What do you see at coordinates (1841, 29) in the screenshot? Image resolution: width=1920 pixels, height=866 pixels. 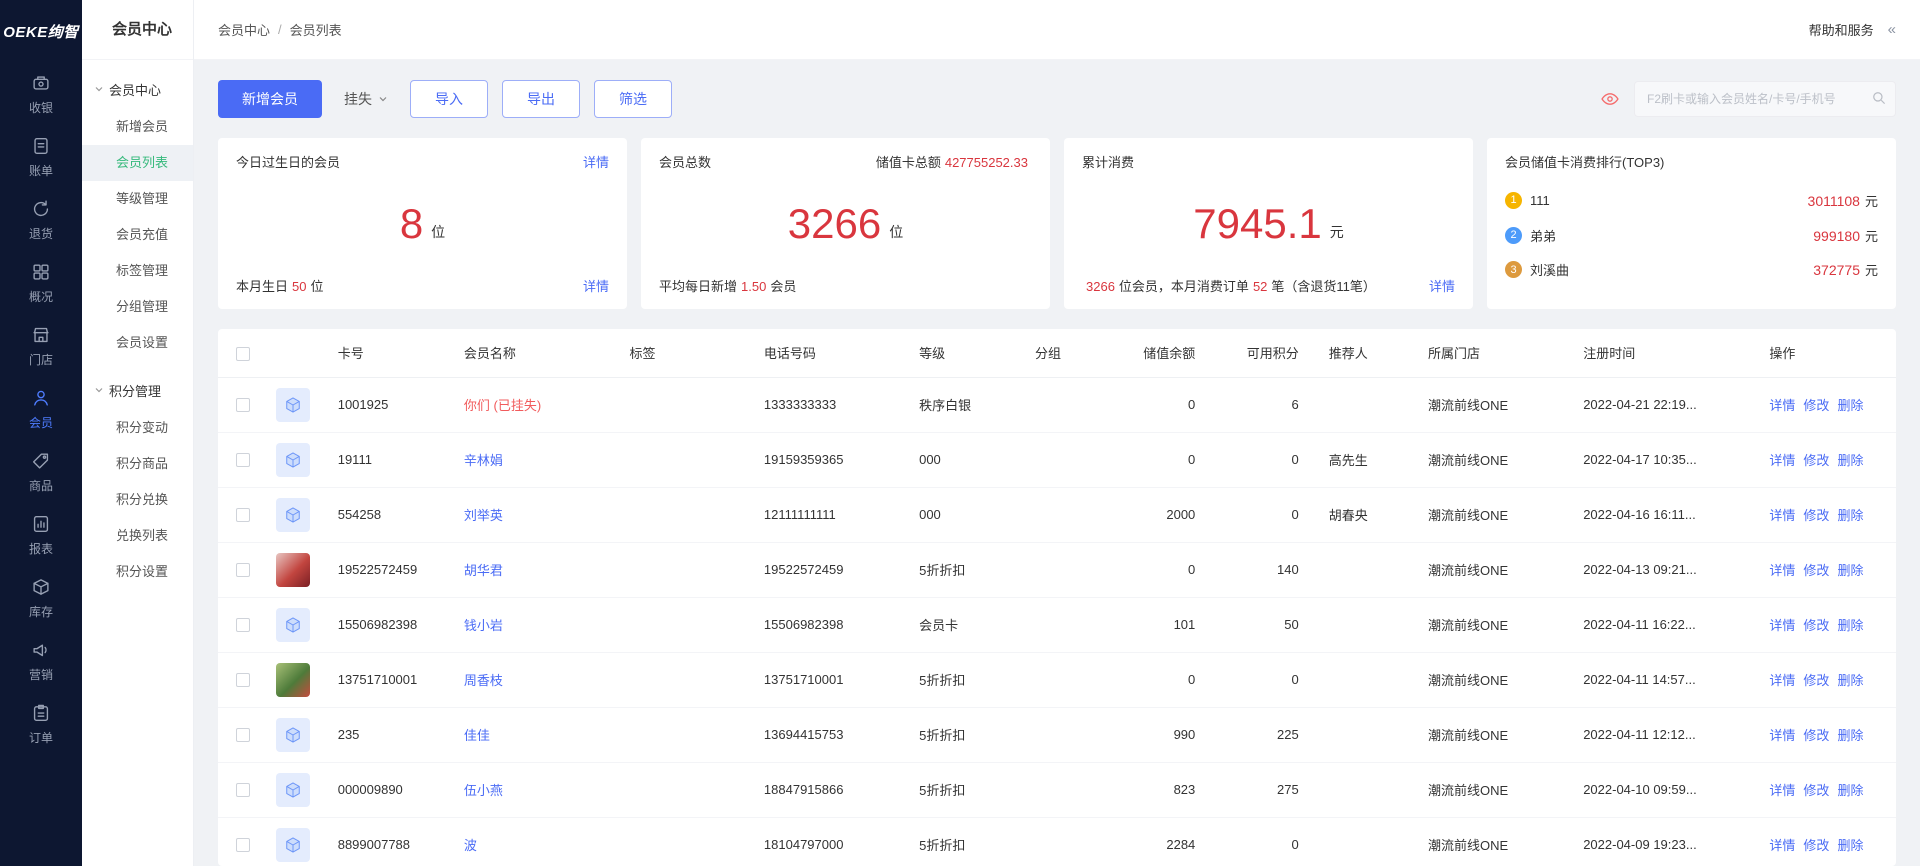 I see `help-link: 帮助和服务` at bounding box center [1841, 29].